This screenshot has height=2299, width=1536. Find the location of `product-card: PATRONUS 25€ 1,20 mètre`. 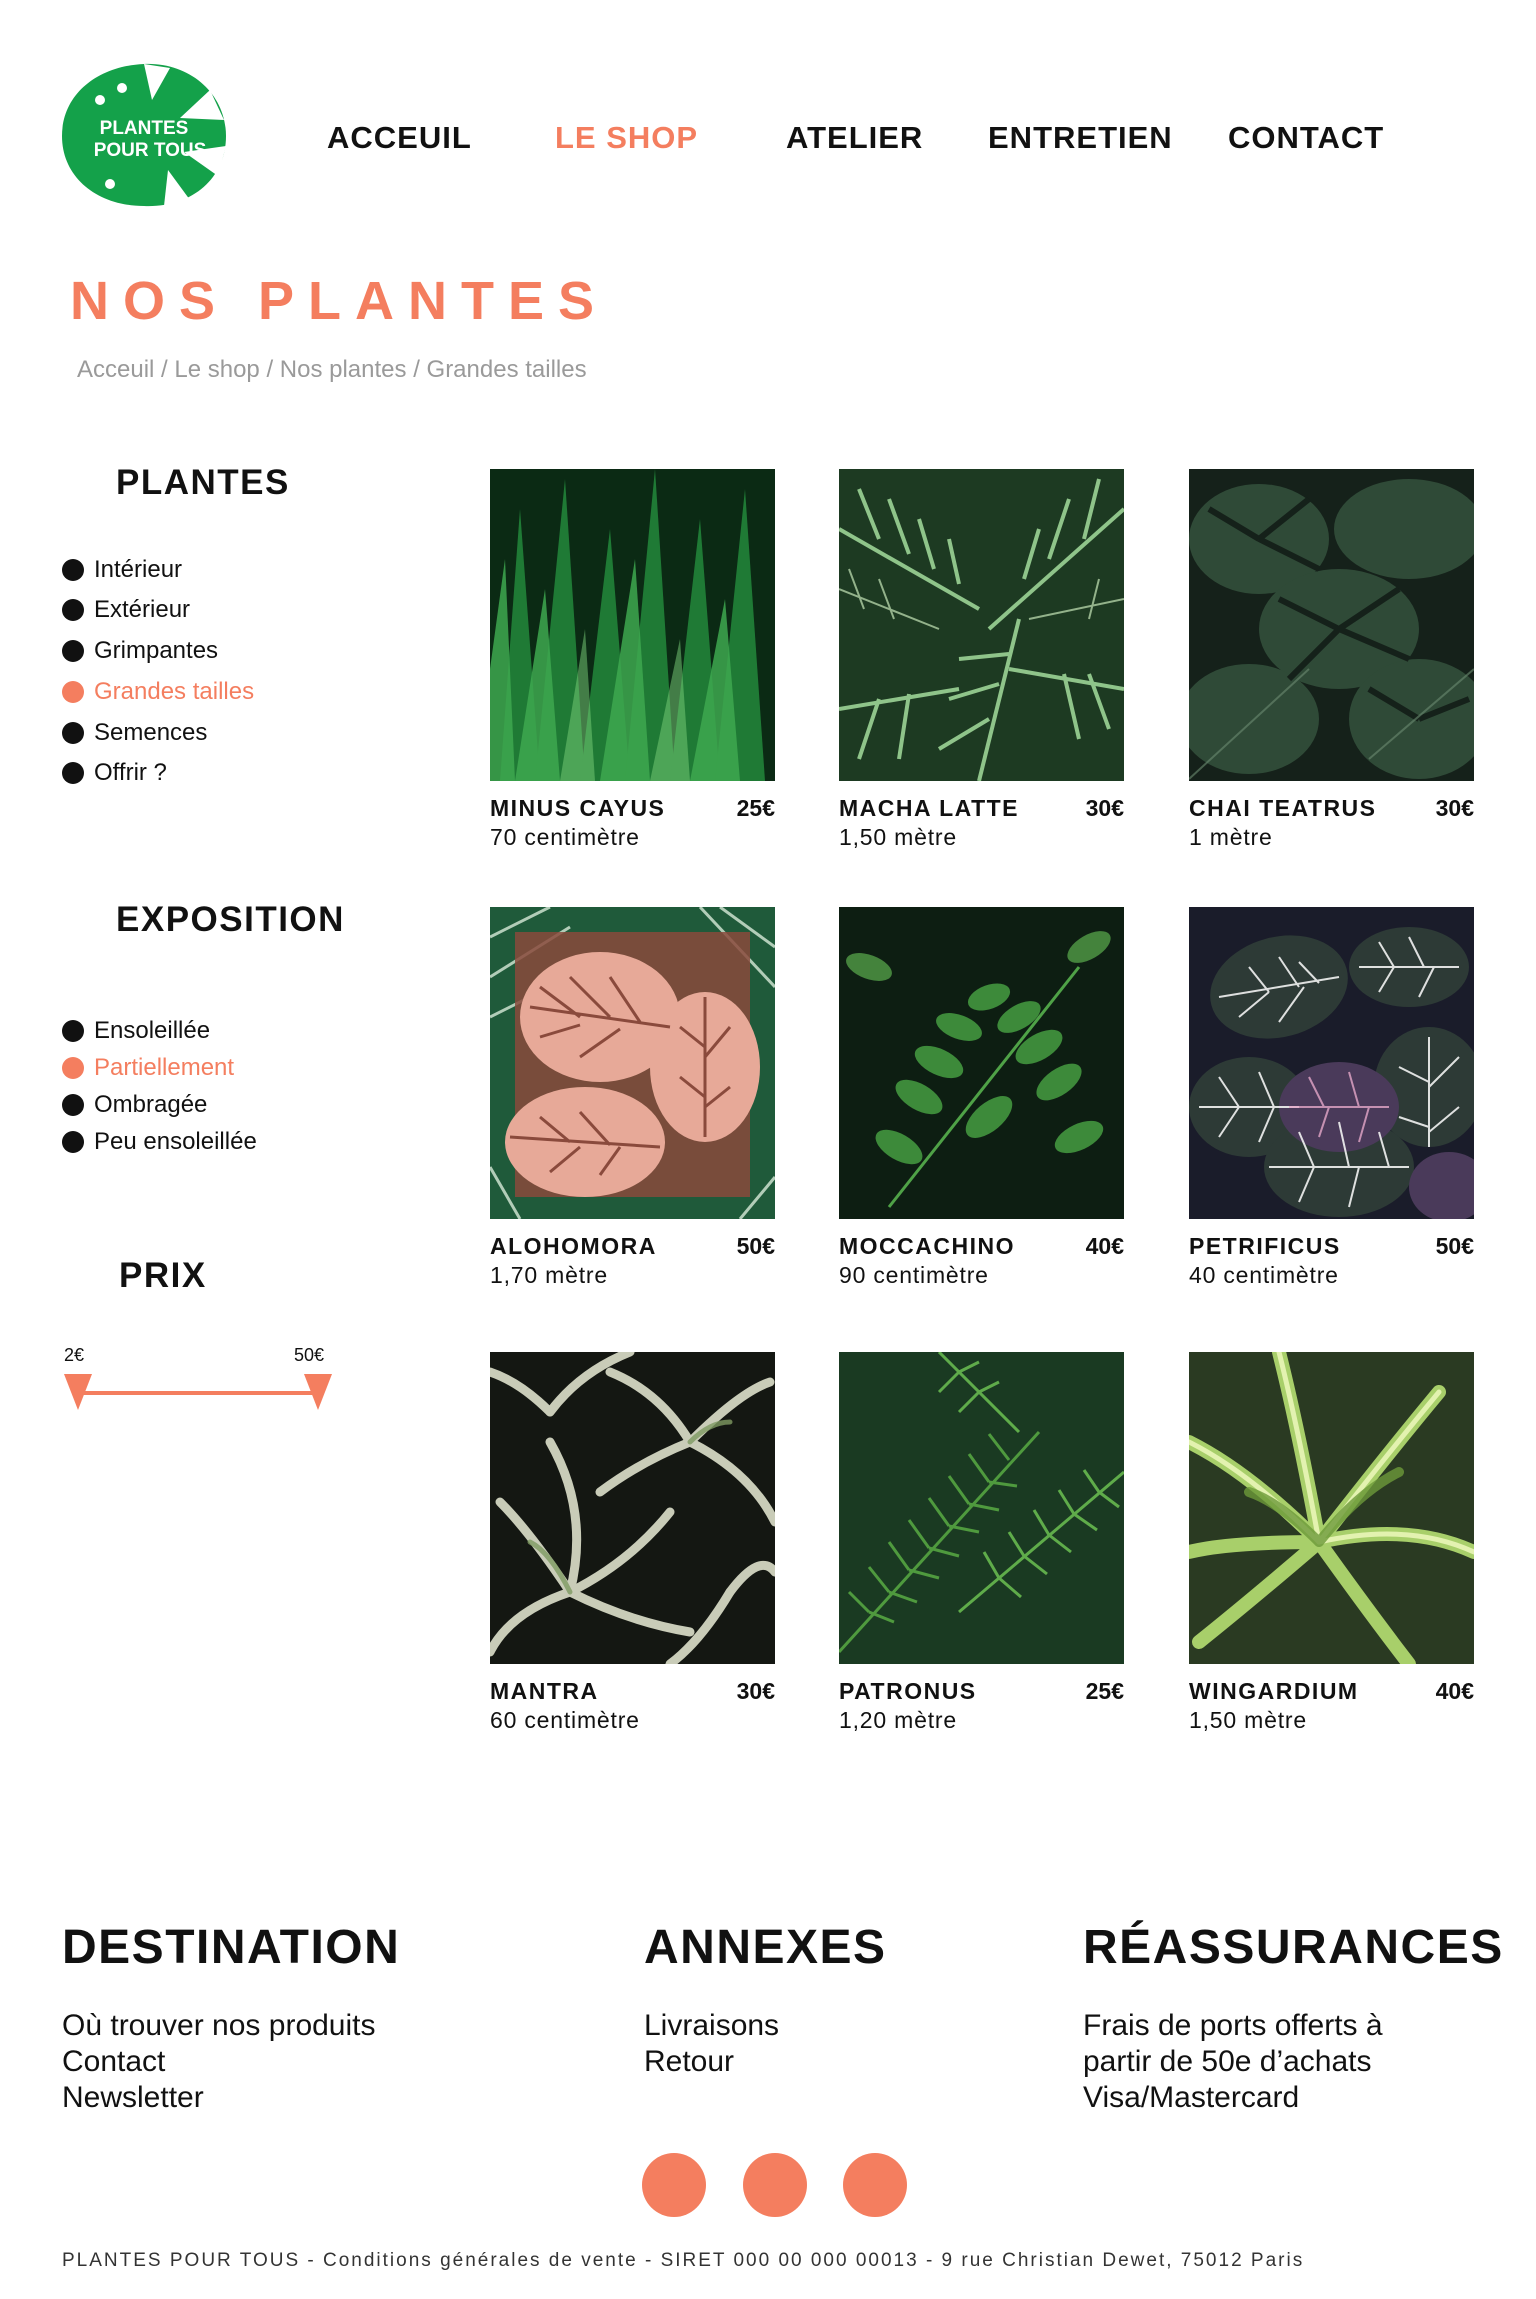

product-card: PATRONUS 25€ 1,20 mètre is located at coordinates (981, 1543).